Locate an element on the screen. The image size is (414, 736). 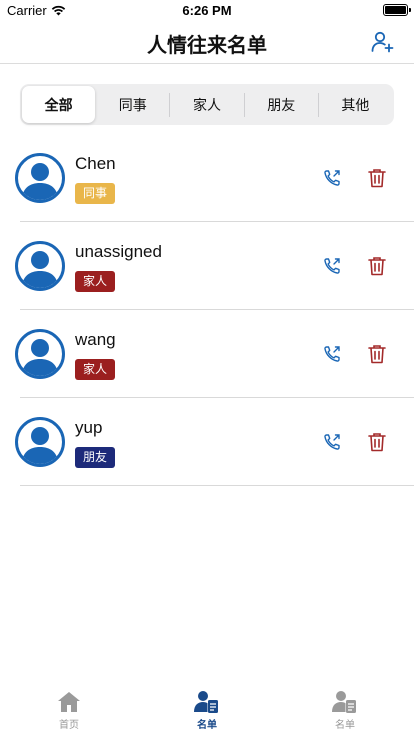
segment-friend: 朋友 is located at coordinates (281, 104).